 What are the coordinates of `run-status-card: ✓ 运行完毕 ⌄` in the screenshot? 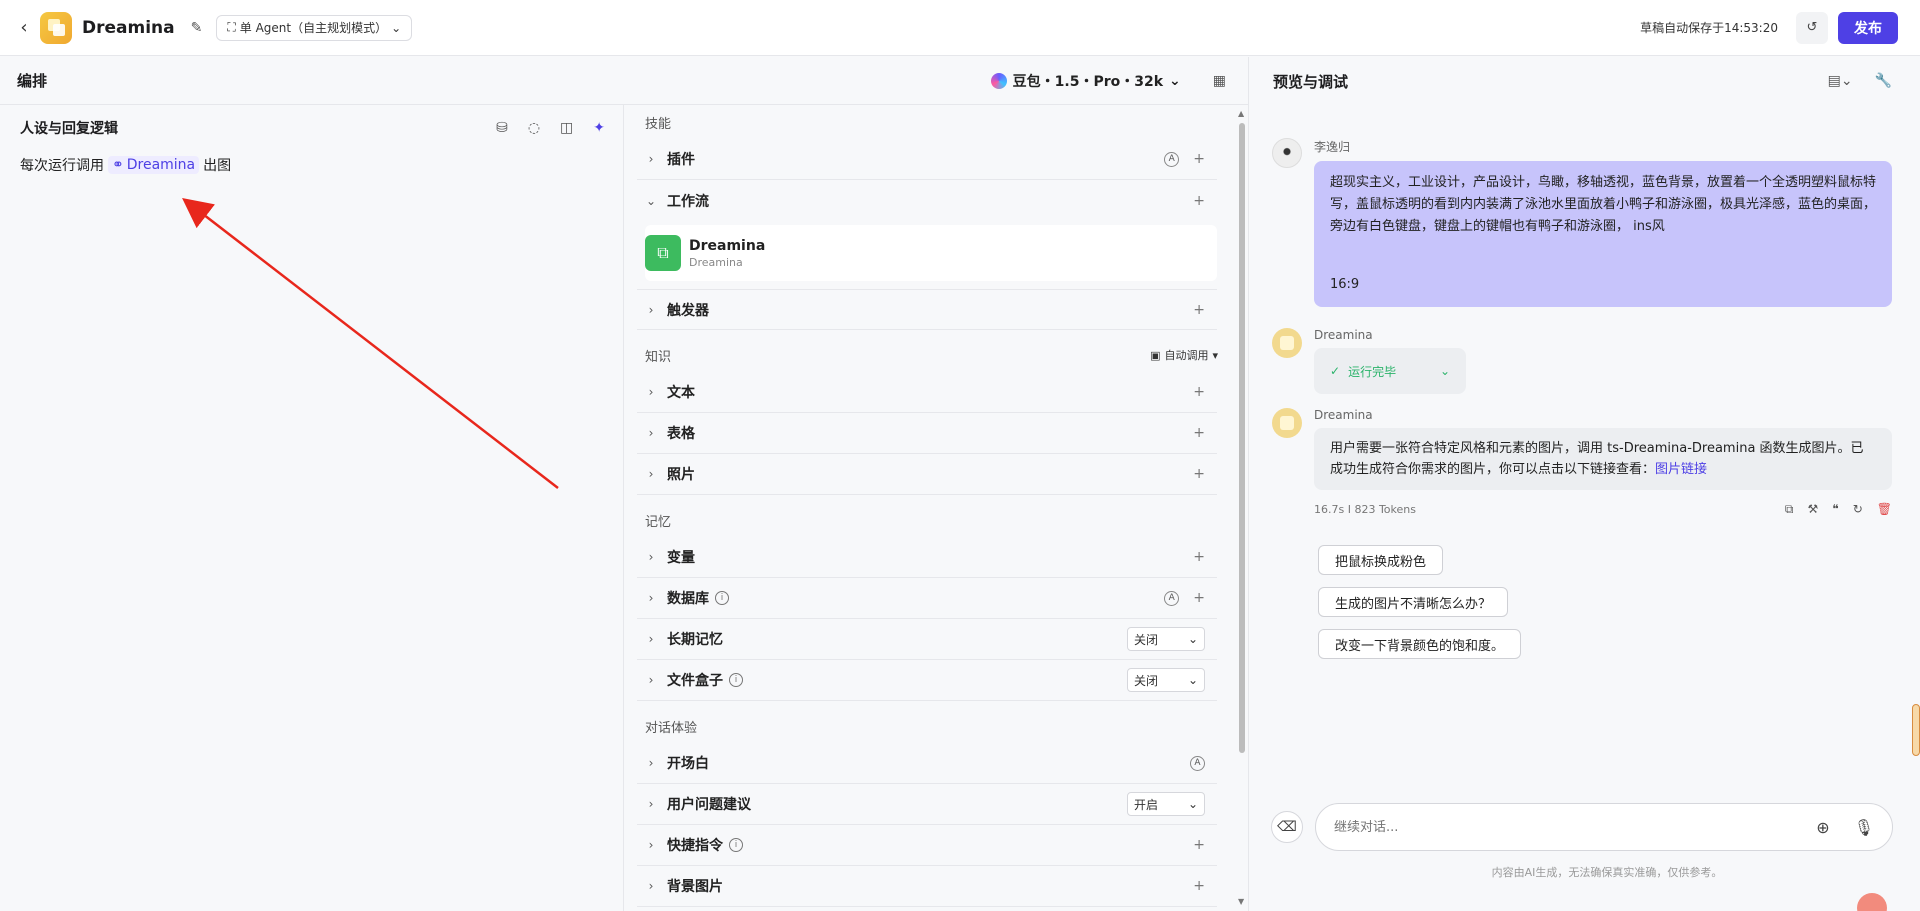 It's located at (1390, 371).